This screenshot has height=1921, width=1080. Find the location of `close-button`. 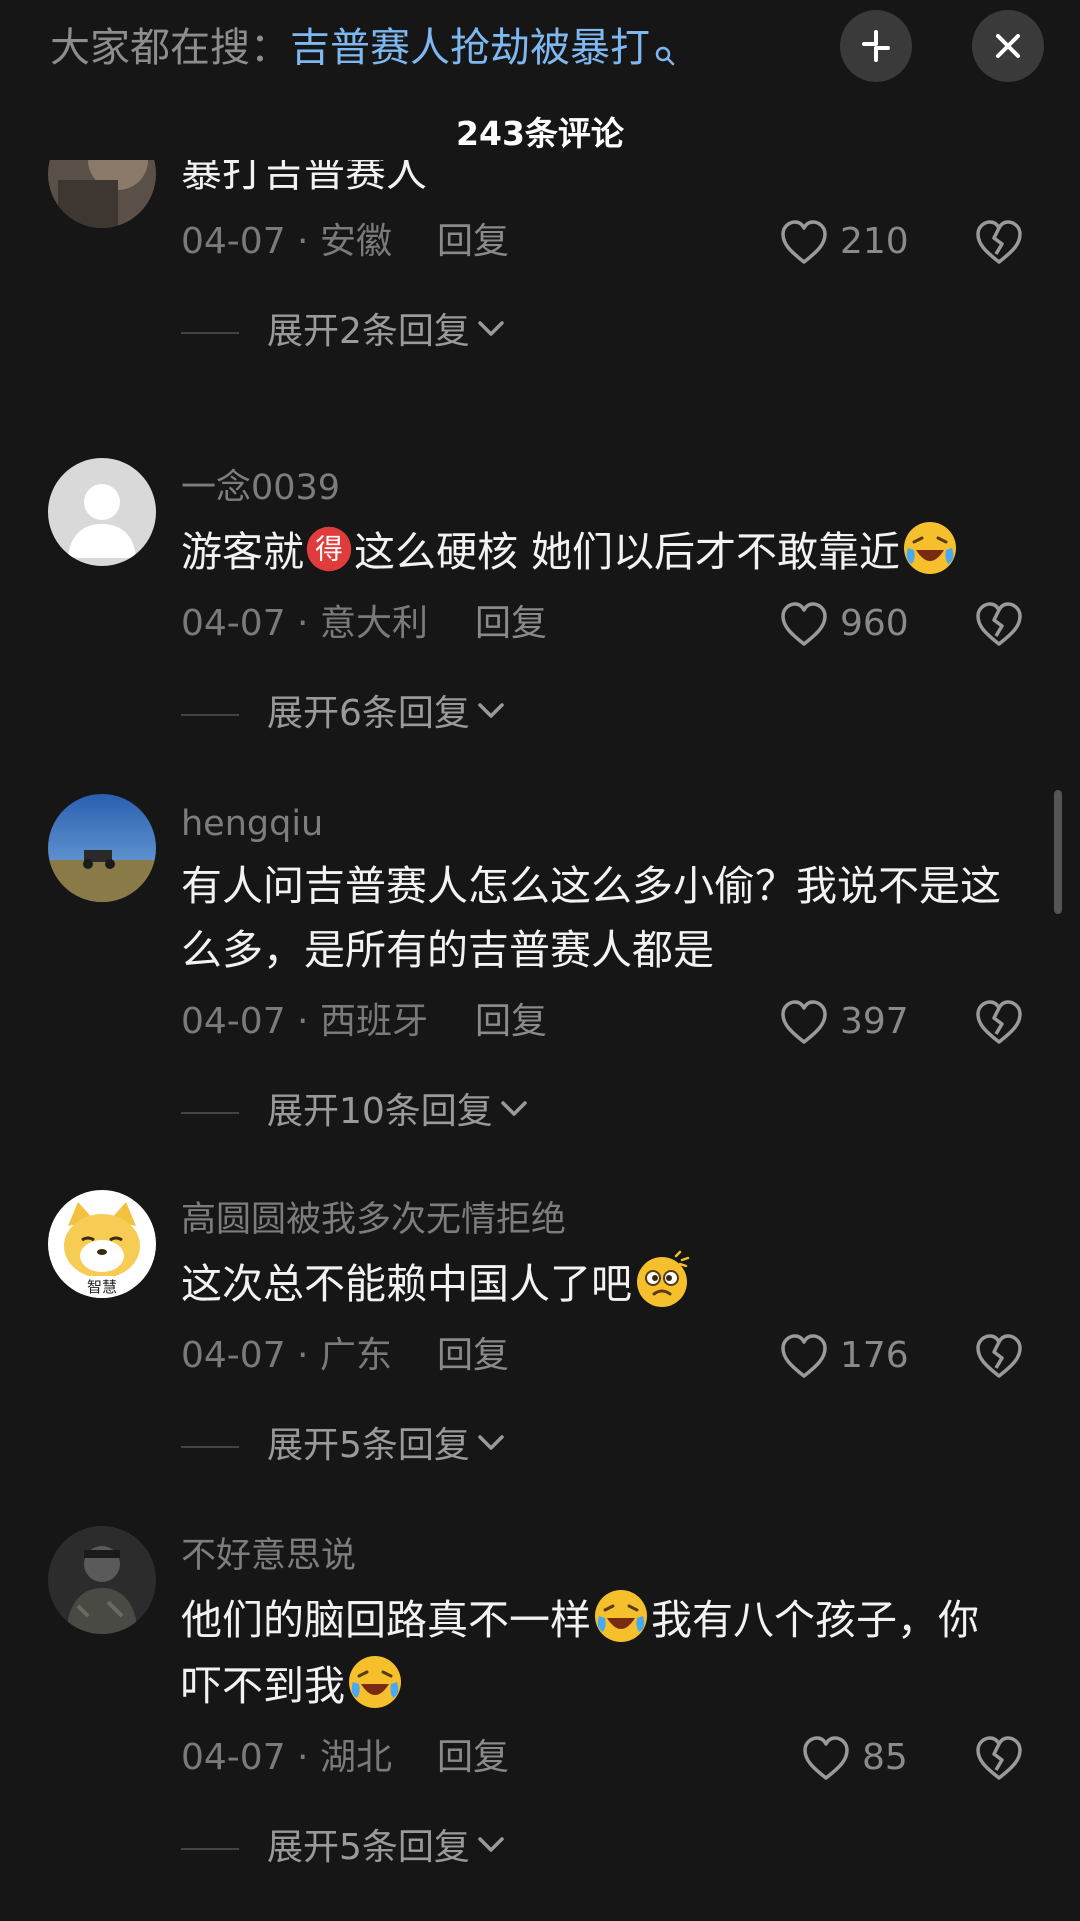

close-button is located at coordinates (1008, 46).